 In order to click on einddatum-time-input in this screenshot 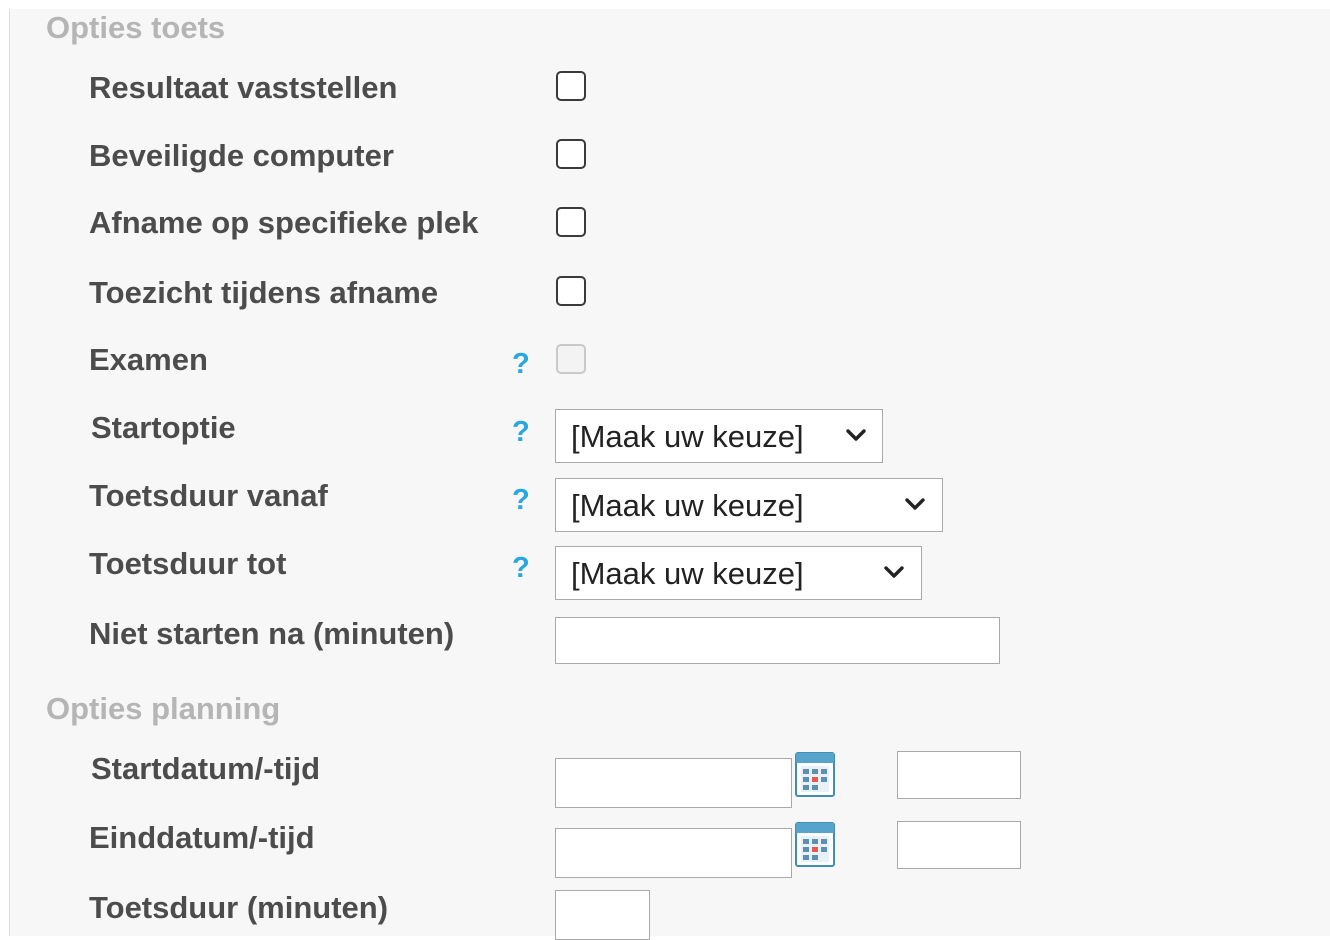, I will do `click(959, 845)`.